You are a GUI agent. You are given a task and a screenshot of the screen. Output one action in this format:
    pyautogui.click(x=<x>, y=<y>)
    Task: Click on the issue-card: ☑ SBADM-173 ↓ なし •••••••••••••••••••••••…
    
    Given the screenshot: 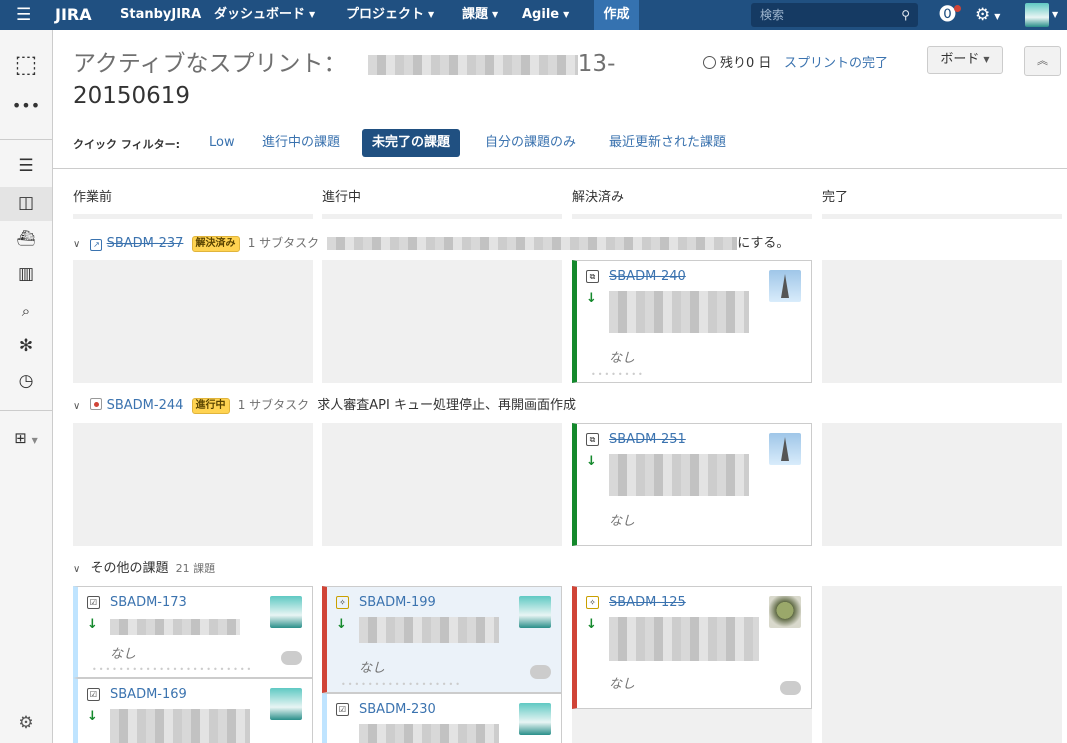 What is the action you would take?
    pyautogui.click(x=193, y=632)
    